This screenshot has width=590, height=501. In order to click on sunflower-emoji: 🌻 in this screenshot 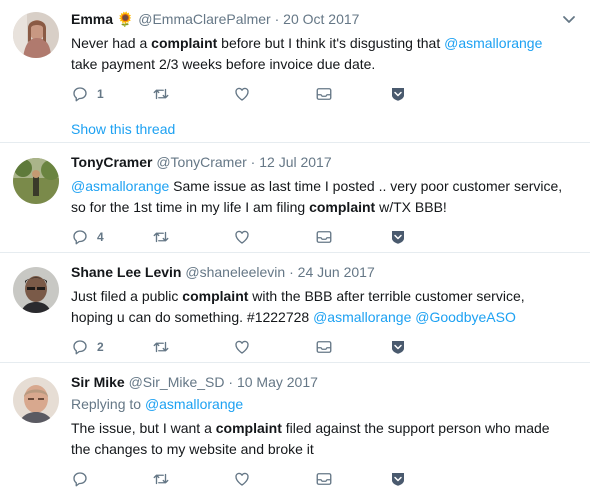, I will do `click(125, 19)`.